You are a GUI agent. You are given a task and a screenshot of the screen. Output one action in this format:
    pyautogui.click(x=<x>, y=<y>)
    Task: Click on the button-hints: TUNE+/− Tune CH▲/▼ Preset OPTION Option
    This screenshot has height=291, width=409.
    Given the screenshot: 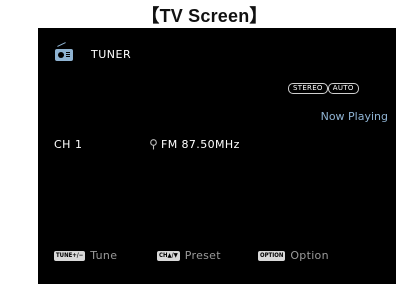 What is the action you would take?
    pyautogui.click(x=217, y=256)
    